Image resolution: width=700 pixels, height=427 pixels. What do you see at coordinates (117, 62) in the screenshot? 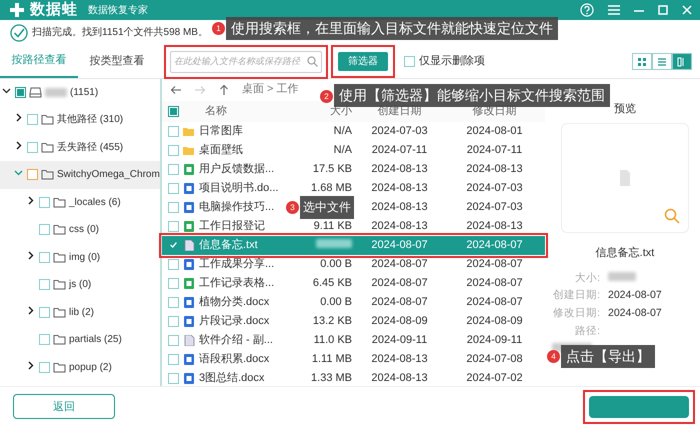
I see `view-tab: 按类型查看` at bounding box center [117, 62].